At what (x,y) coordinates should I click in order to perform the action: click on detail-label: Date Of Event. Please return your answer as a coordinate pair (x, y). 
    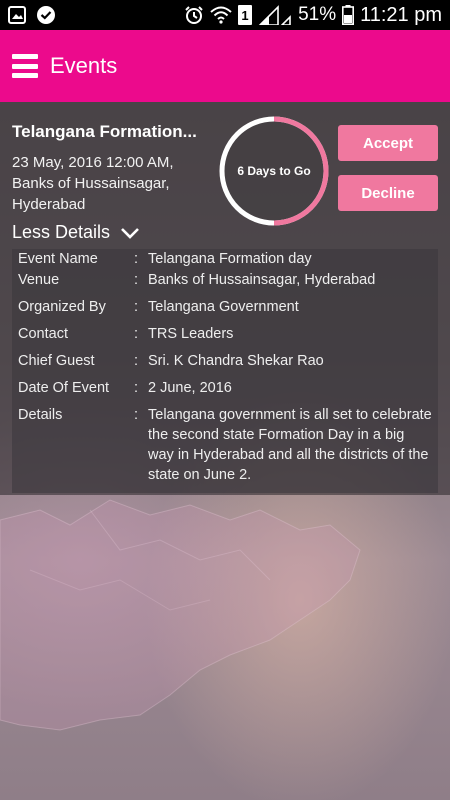
    Looking at the image, I should click on (64, 388).